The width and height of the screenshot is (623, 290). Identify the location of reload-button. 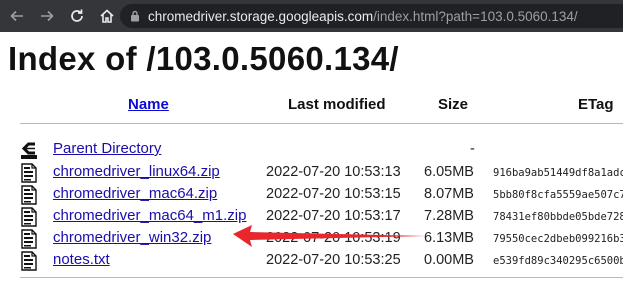
(77, 16).